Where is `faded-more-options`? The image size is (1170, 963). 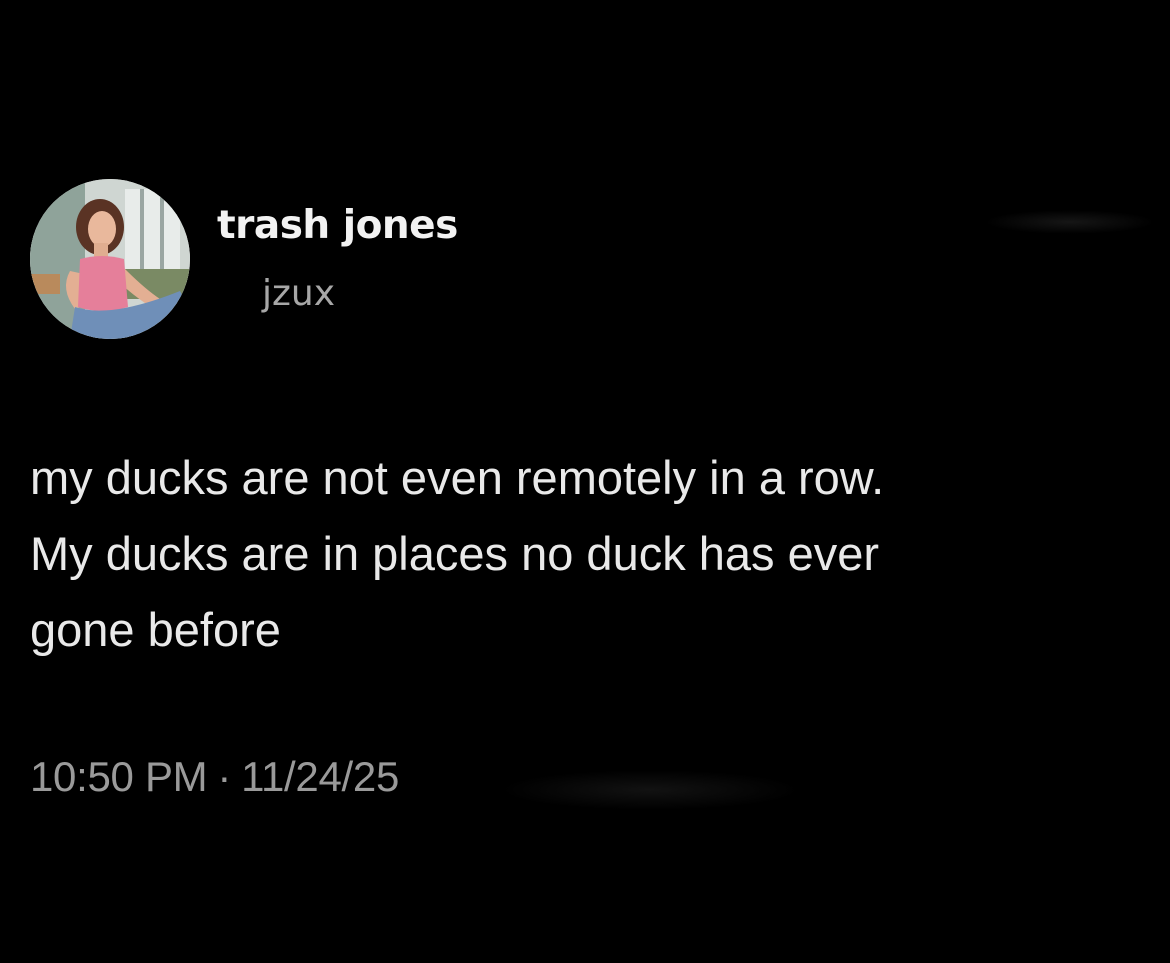 faded-more-options is located at coordinates (1070, 222).